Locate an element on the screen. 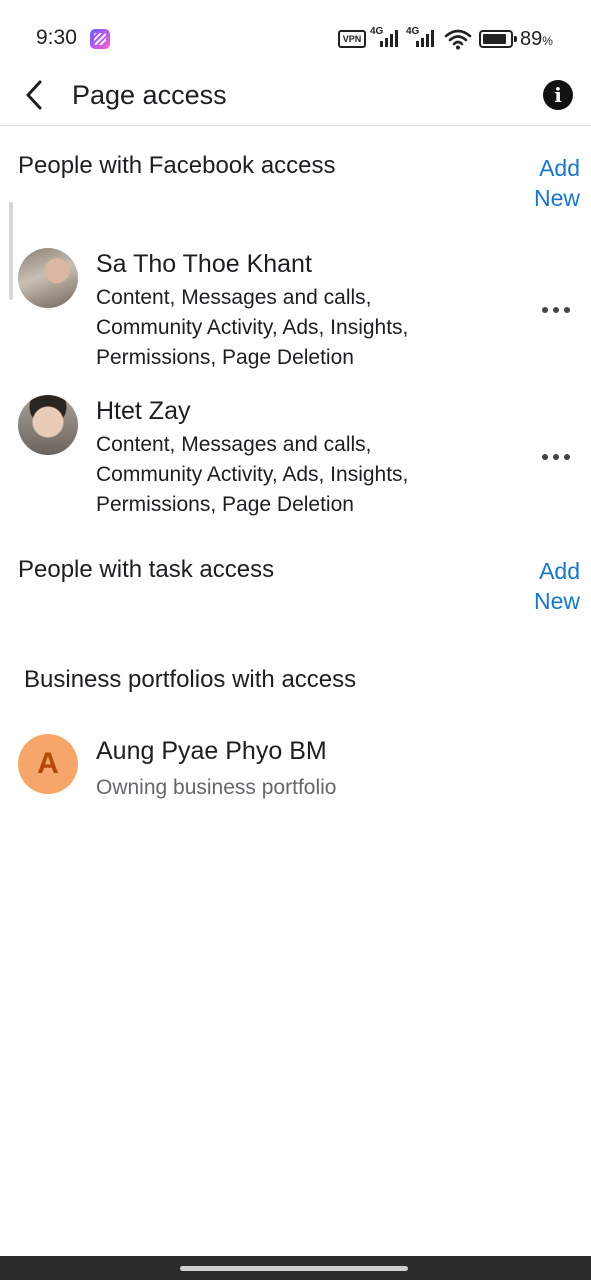 This screenshot has height=1280, width=591. status-time: 9:30 is located at coordinates (56, 37).